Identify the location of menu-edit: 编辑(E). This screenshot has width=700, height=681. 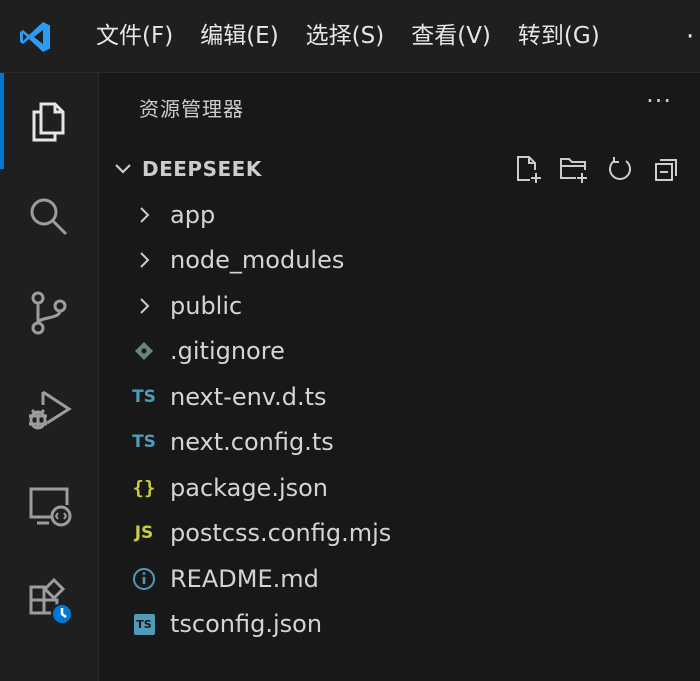
(239, 36).